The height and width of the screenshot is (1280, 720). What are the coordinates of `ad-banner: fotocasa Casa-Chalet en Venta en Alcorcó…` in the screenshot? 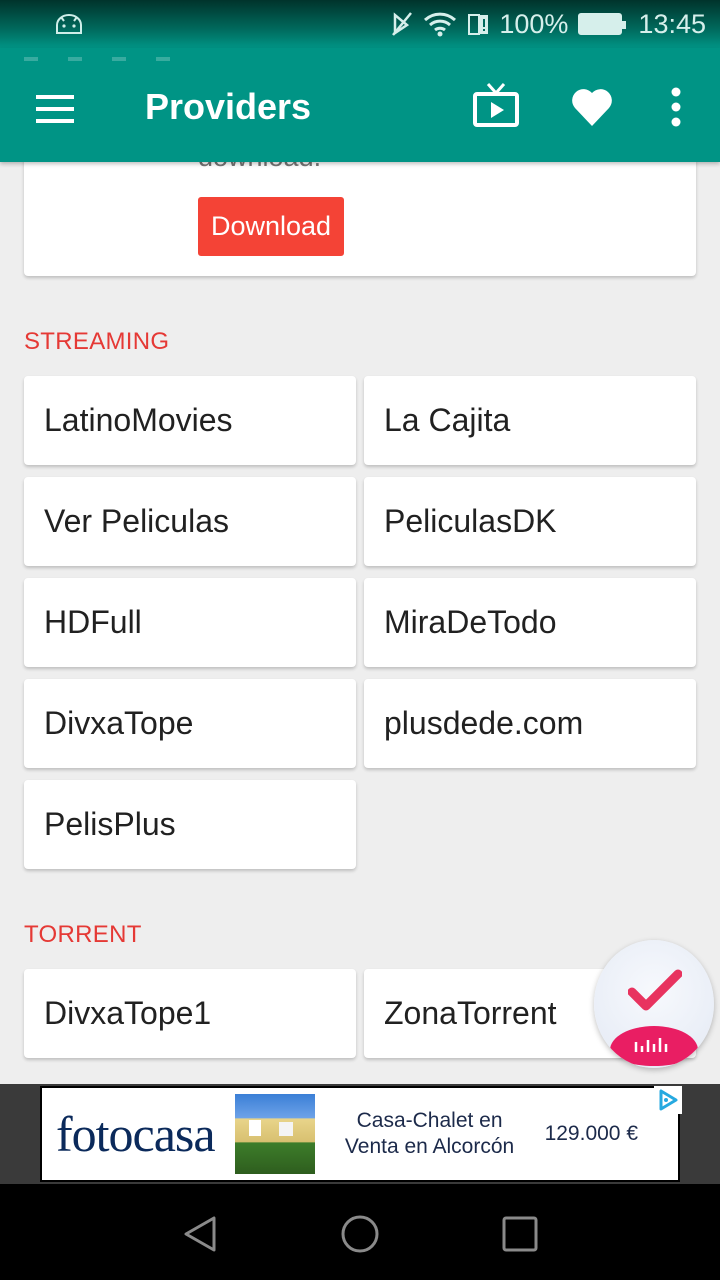 It's located at (361, 1134).